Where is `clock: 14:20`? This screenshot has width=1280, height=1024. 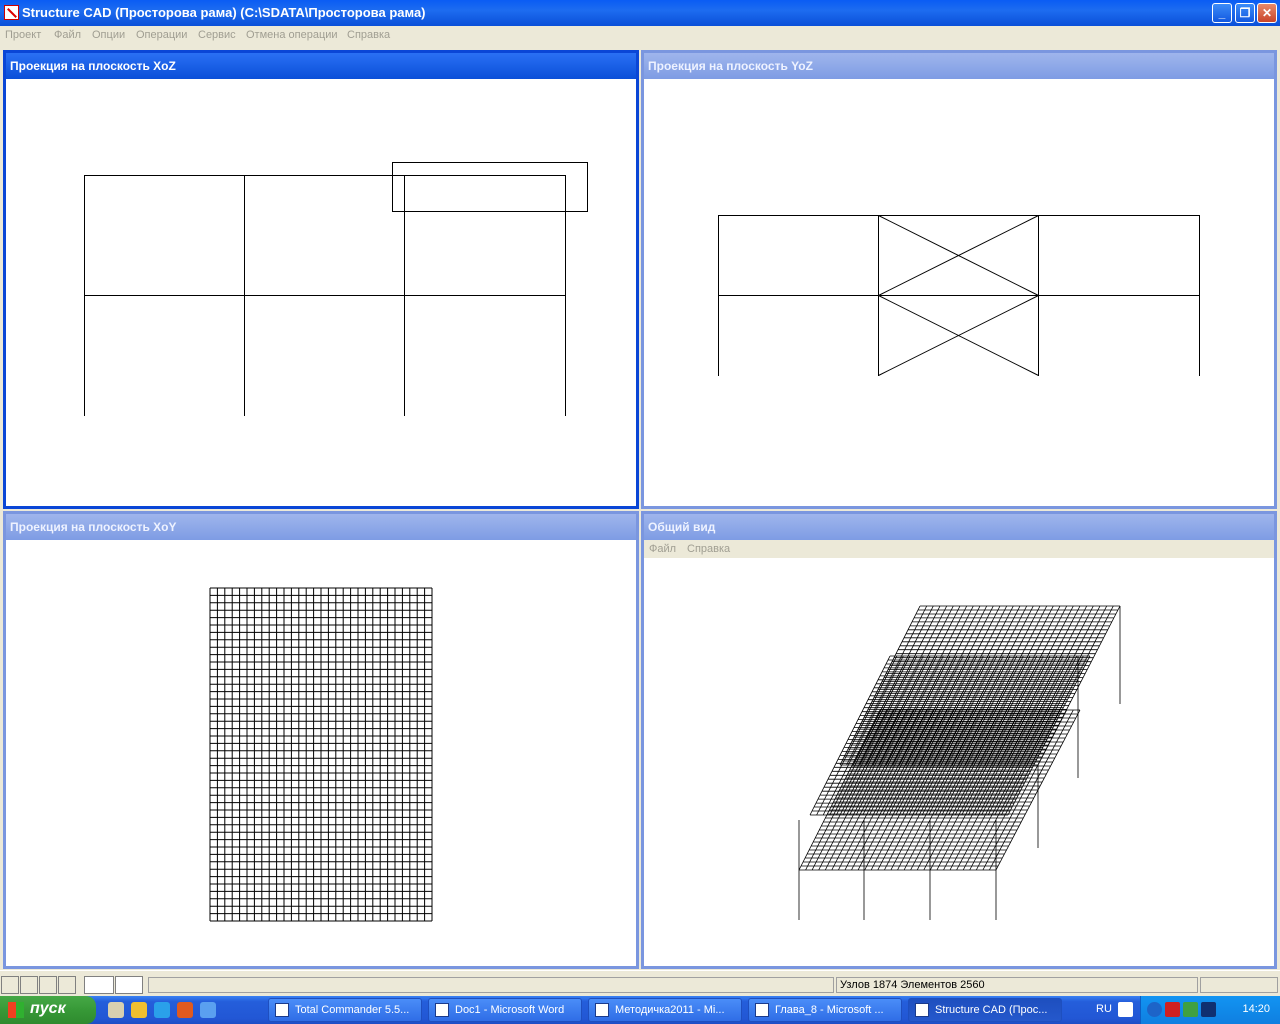
clock: 14:20 is located at coordinates (1256, 1009).